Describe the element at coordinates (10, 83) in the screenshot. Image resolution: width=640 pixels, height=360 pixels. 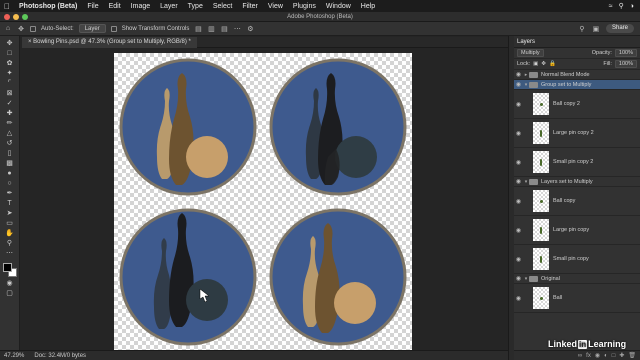
I see `crop-tool-icon: ⌜` at that location.